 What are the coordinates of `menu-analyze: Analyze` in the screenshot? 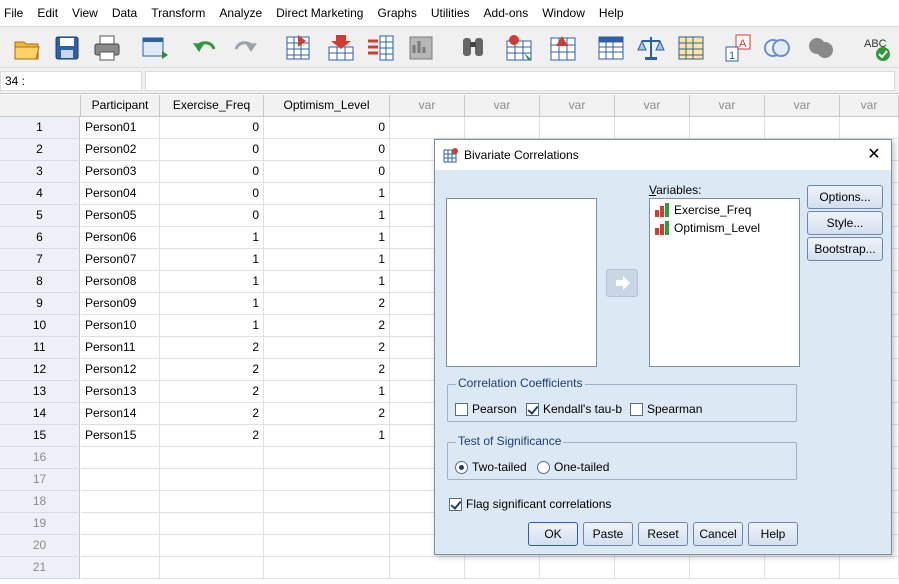 It's located at (242, 13).